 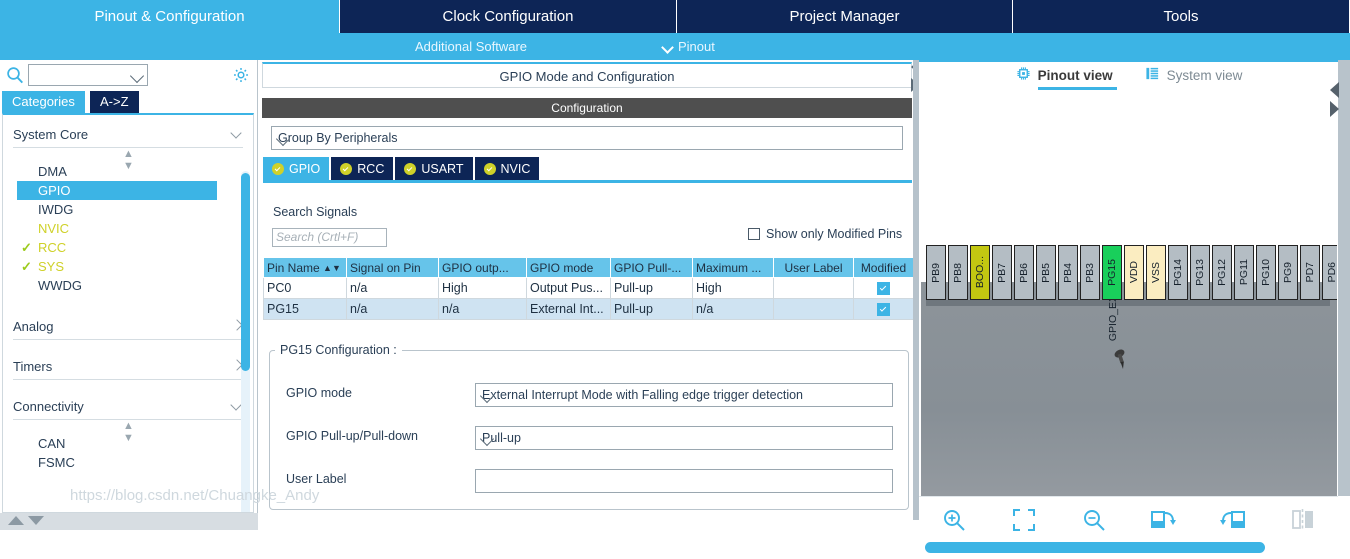 I want to click on pin-pg9: PG9, so click(x=1288, y=272).